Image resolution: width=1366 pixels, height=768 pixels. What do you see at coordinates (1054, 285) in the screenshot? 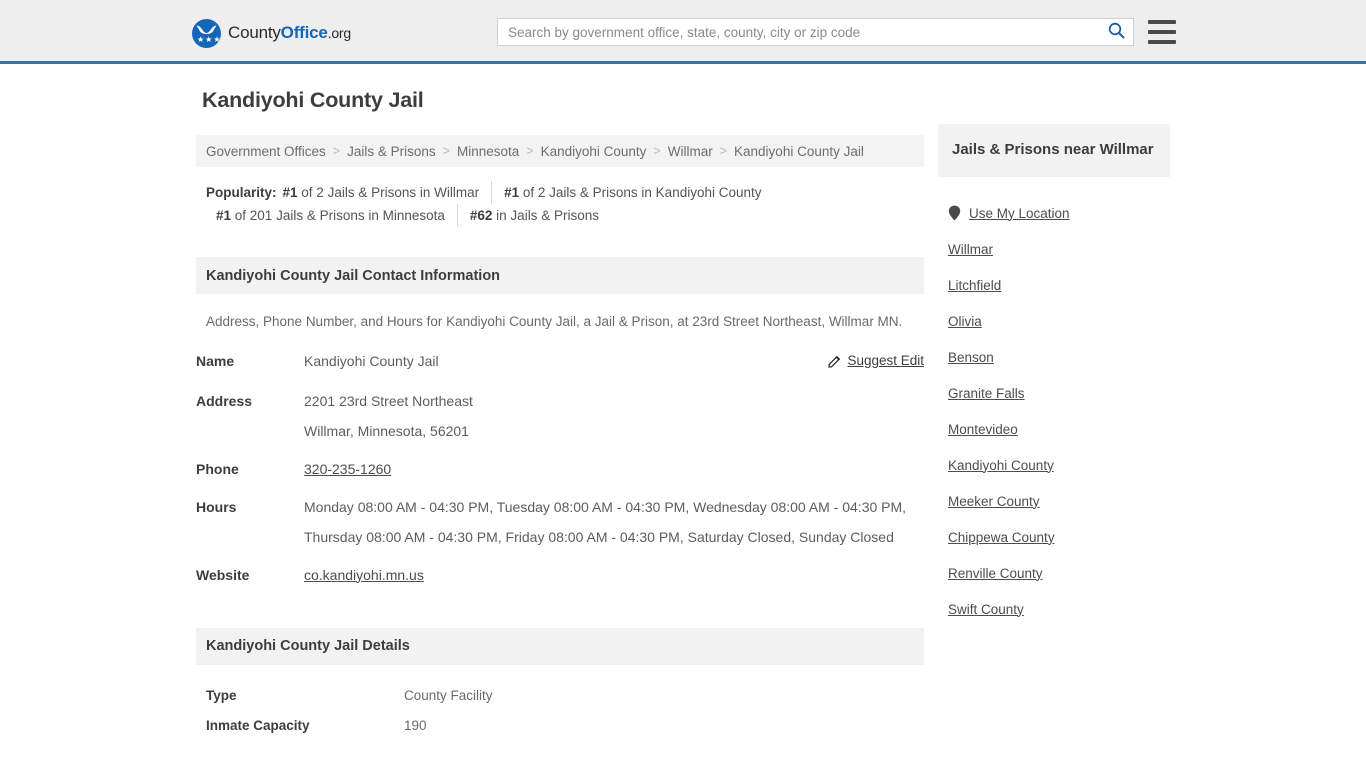
I see `sidebar-item-litchfield: Litchfield` at bounding box center [1054, 285].